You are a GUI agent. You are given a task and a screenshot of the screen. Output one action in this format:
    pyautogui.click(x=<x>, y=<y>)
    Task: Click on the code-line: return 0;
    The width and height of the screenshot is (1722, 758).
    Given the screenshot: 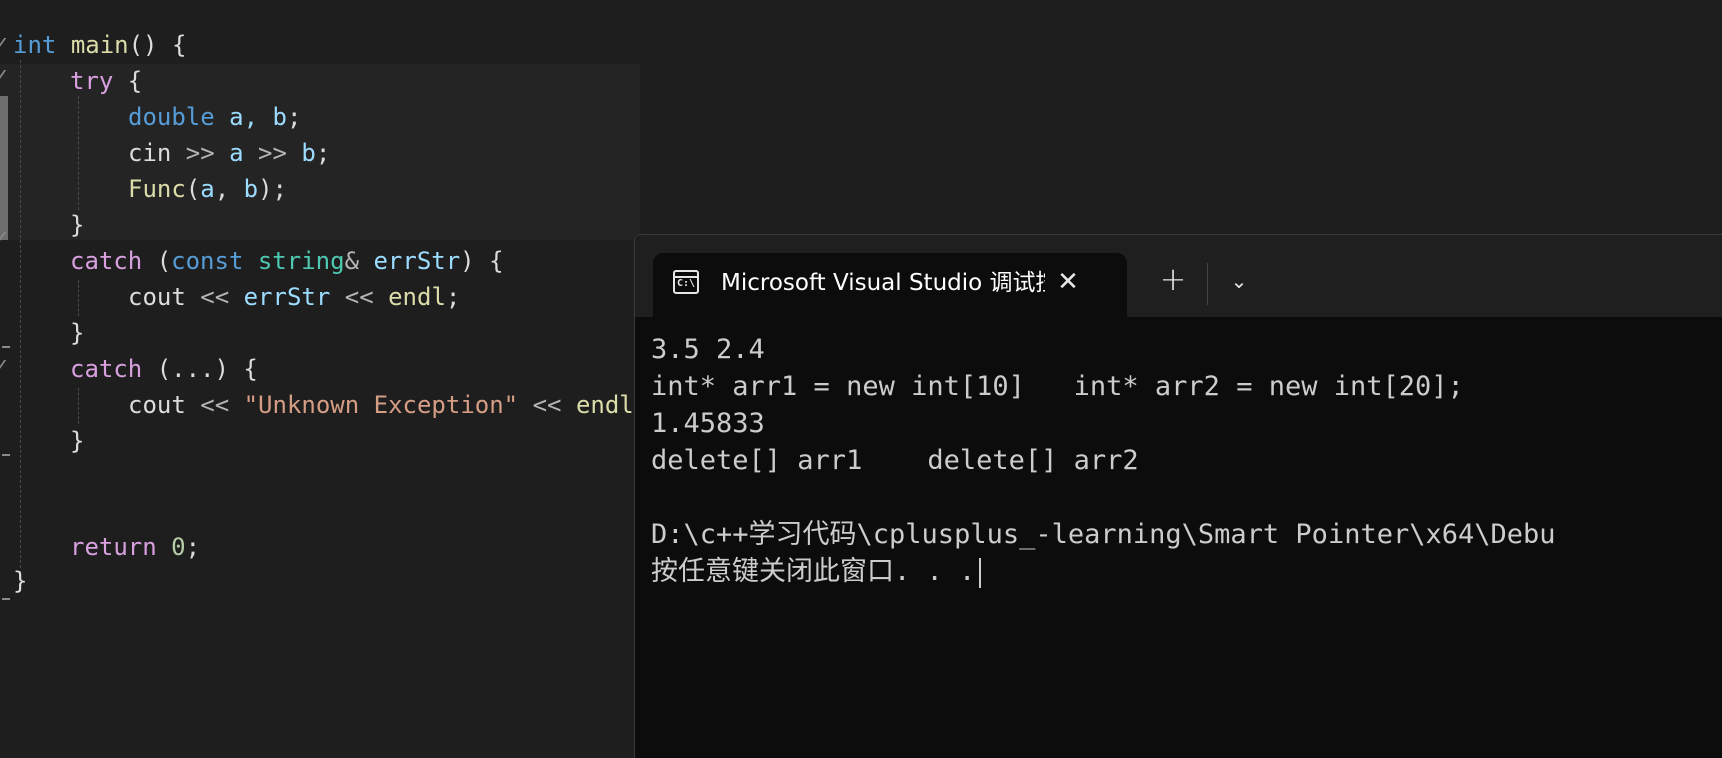 What is the action you would take?
    pyautogui.click(x=135, y=547)
    